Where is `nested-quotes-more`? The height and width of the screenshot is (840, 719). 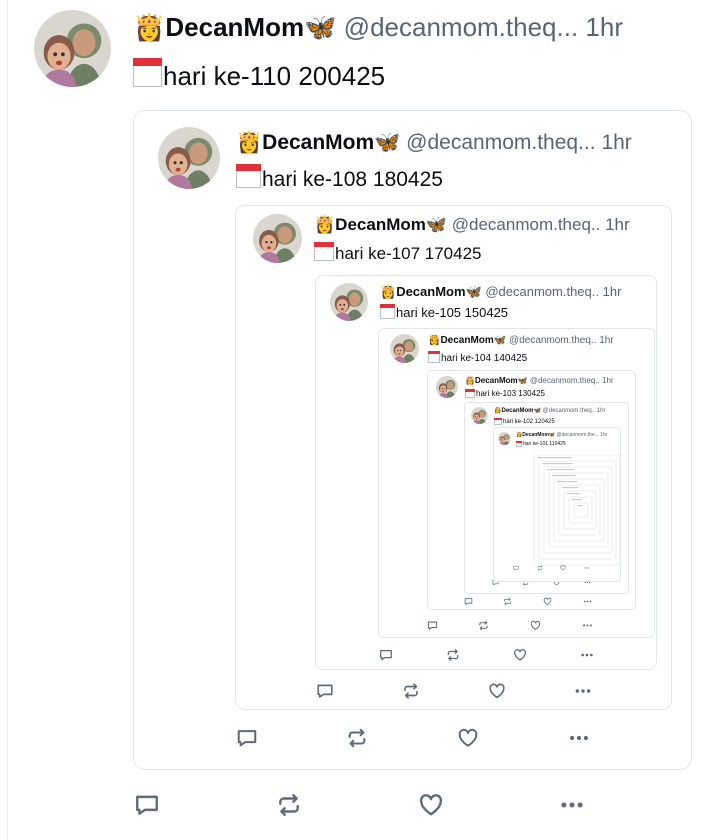
nested-quotes-more is located at coordinates (575, 514).